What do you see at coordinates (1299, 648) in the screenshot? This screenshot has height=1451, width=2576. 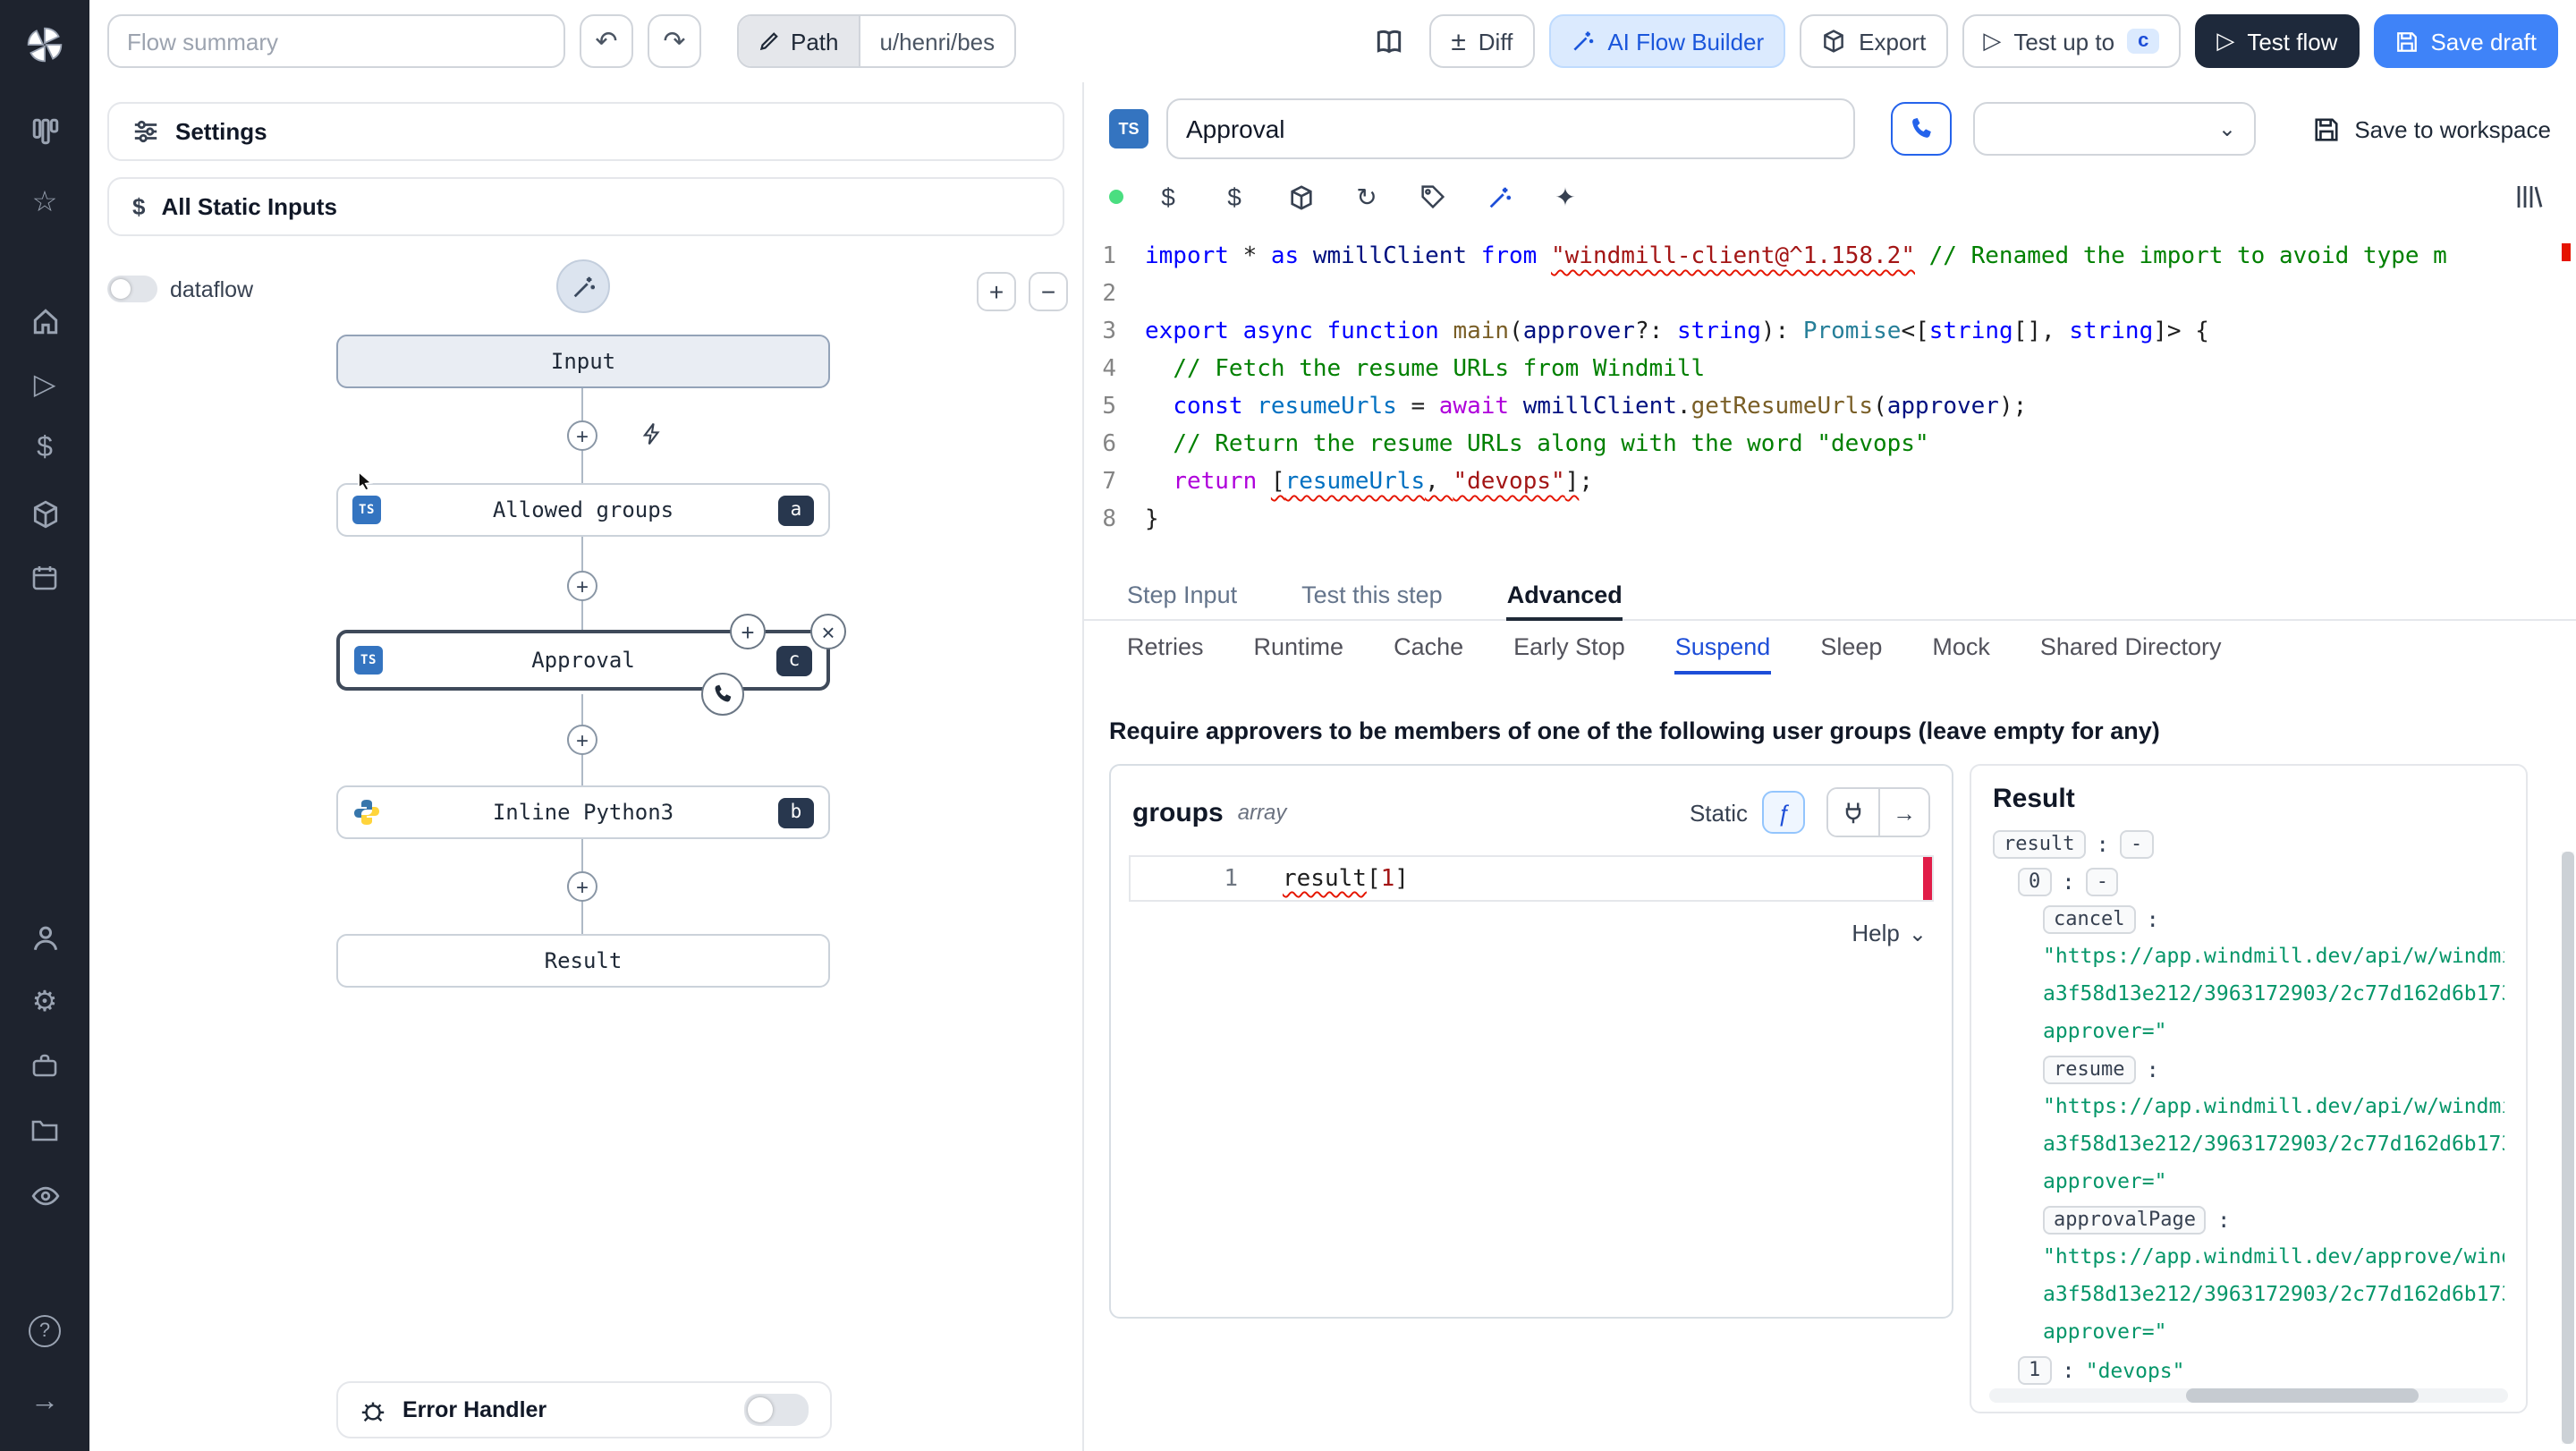 I see `tab-runtime: Runtime` at bounding box center [1299, 648].